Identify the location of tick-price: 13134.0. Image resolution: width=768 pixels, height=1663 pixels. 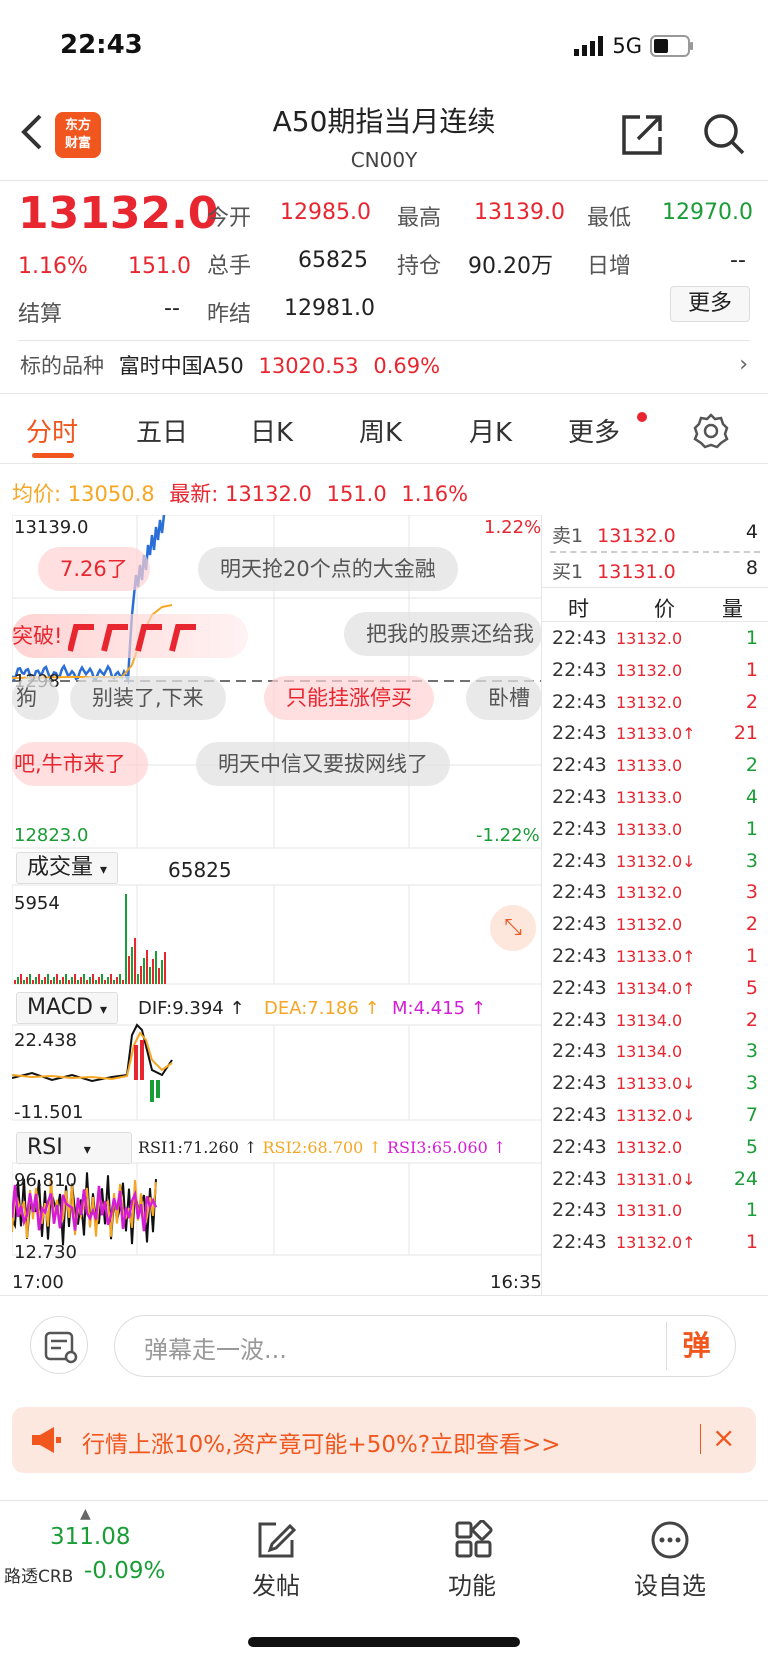
(649, 1052).